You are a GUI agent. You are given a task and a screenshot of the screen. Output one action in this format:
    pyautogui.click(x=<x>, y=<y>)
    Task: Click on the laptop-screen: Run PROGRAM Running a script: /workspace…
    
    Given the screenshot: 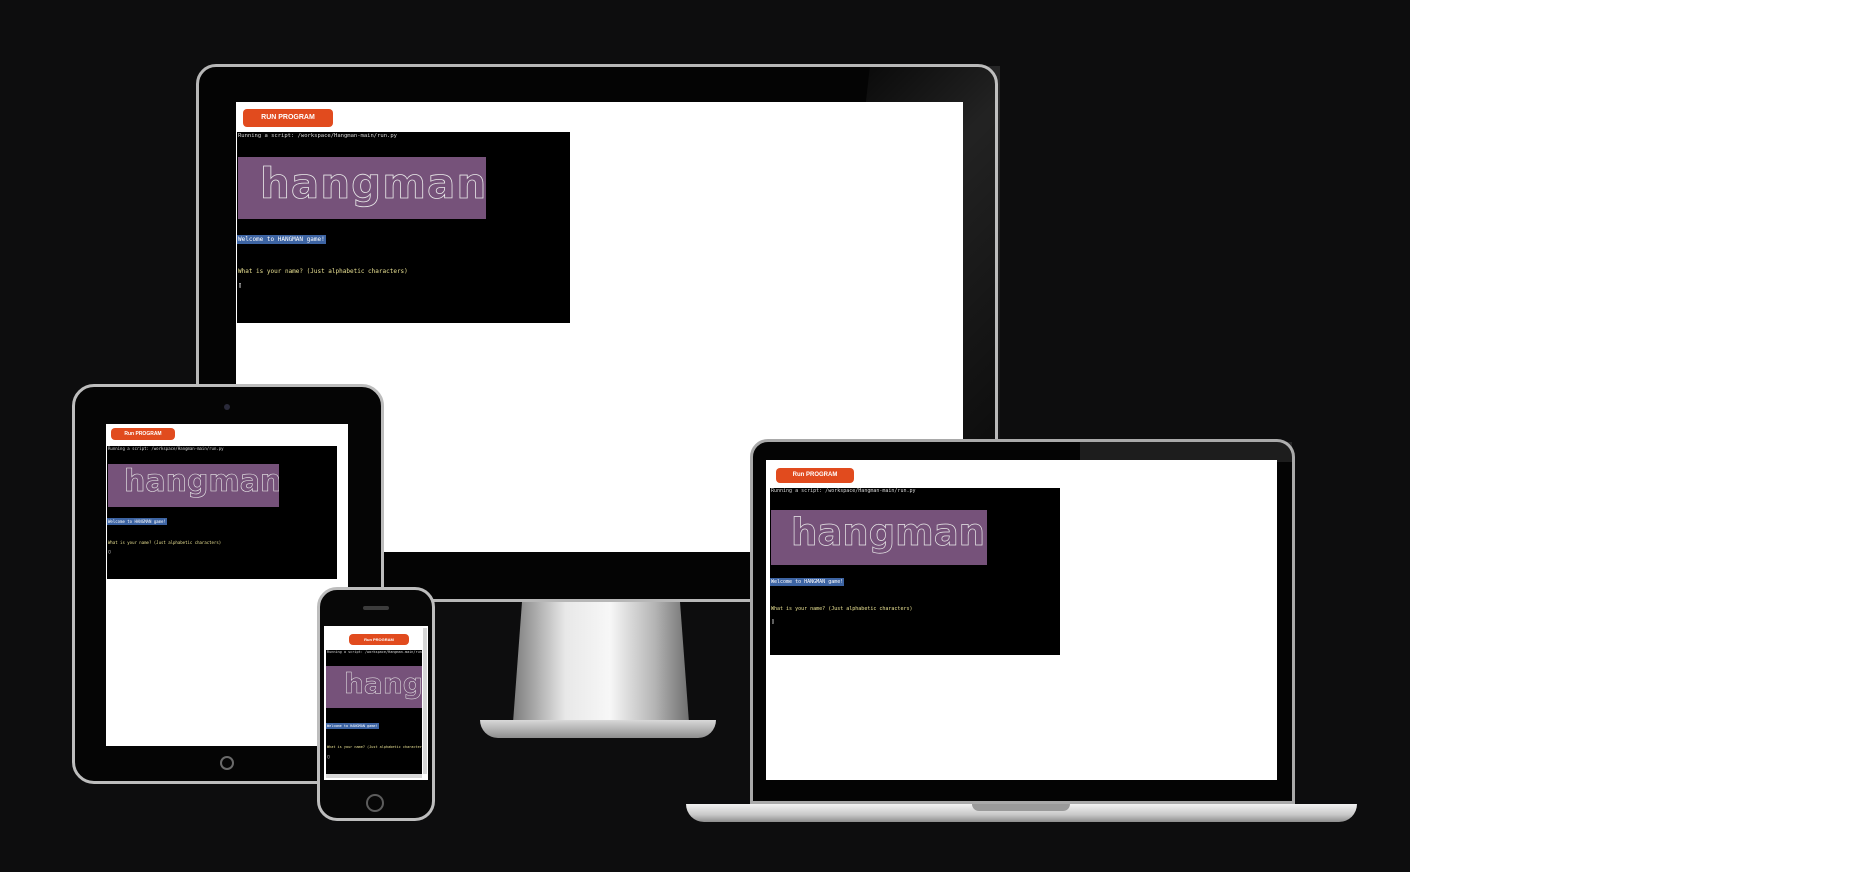 What is the action you would take?
    pyautogui.click(x=1021, y=620)
    